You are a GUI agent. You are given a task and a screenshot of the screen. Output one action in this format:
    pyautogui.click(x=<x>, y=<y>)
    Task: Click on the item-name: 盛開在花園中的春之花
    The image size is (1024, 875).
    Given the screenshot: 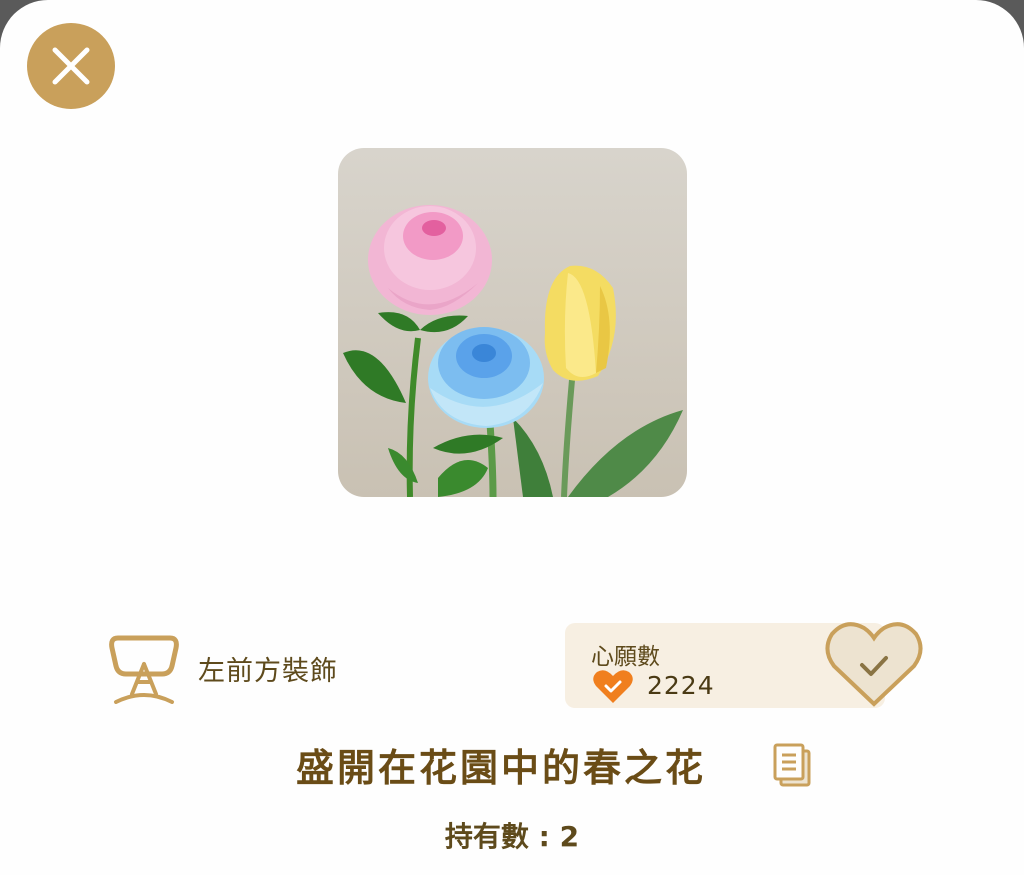 What is the action you would take?
    pyautogui.click(x=501, y=768)
    